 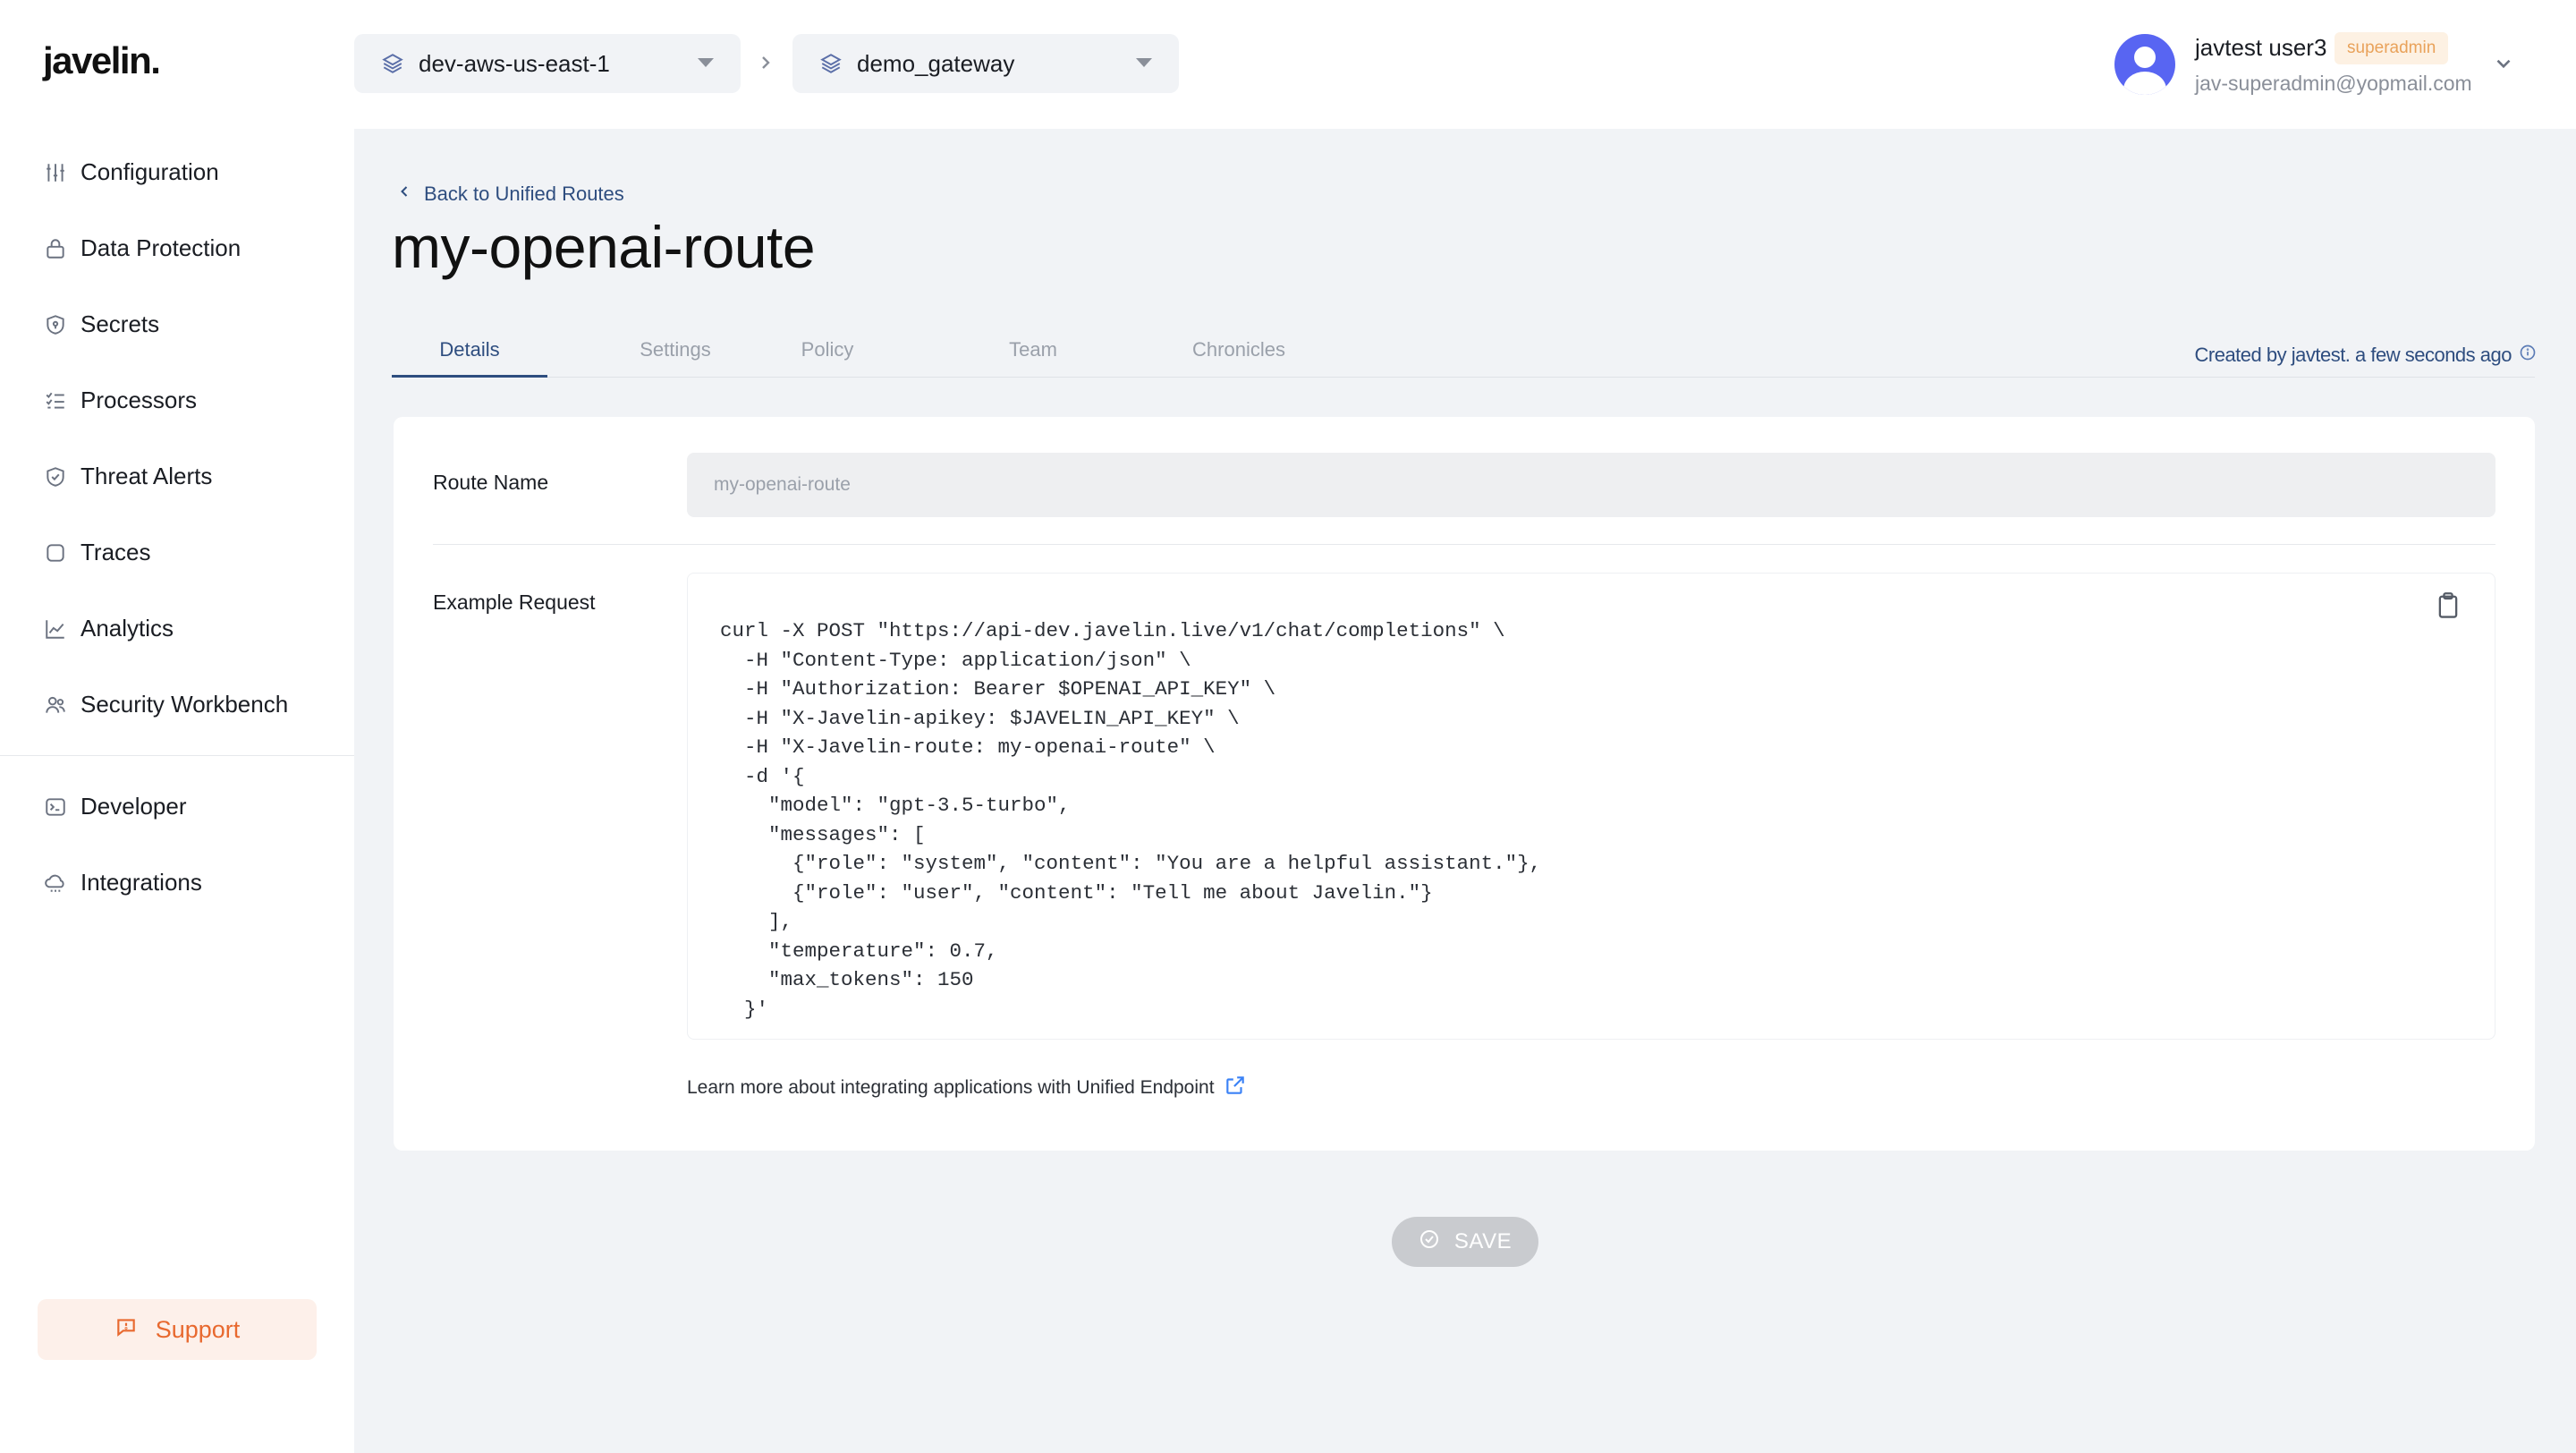 What do you see at coordinates (524, 194) in the screenshot?
I see `back-label: Back to Unified Routes` at bounding box center [524, 194].